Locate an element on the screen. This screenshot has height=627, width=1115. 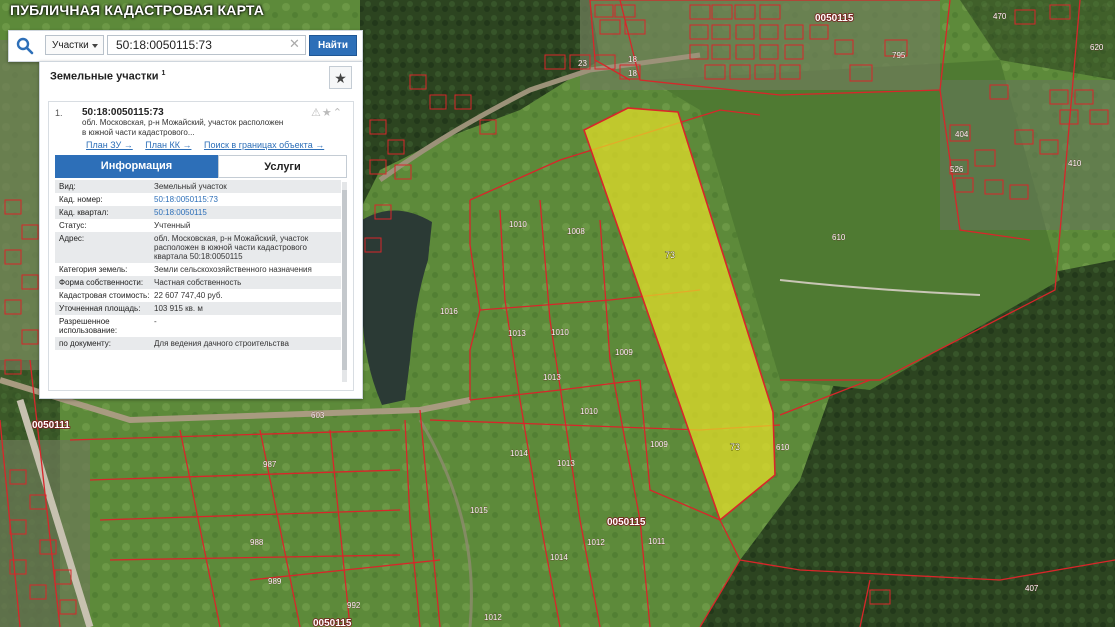
property-row: Разрешенное использование: - is located at coordinates (198, 326).